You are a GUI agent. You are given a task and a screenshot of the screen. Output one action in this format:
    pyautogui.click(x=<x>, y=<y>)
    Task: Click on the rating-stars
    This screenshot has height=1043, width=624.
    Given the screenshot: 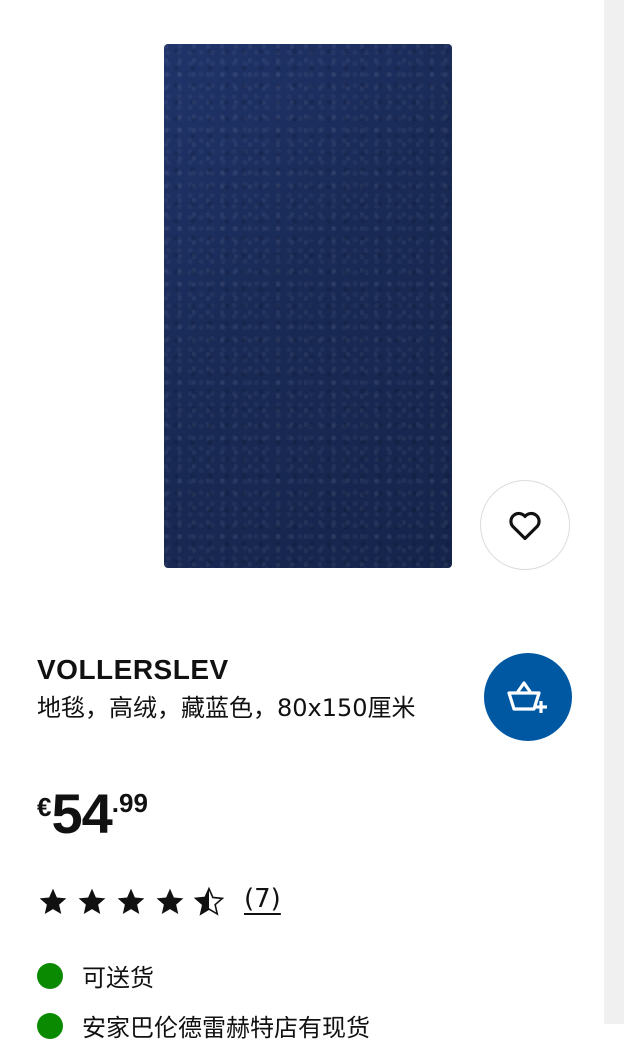 What is the action you would take?
    pyautogui.click(x=131, y=902)
    